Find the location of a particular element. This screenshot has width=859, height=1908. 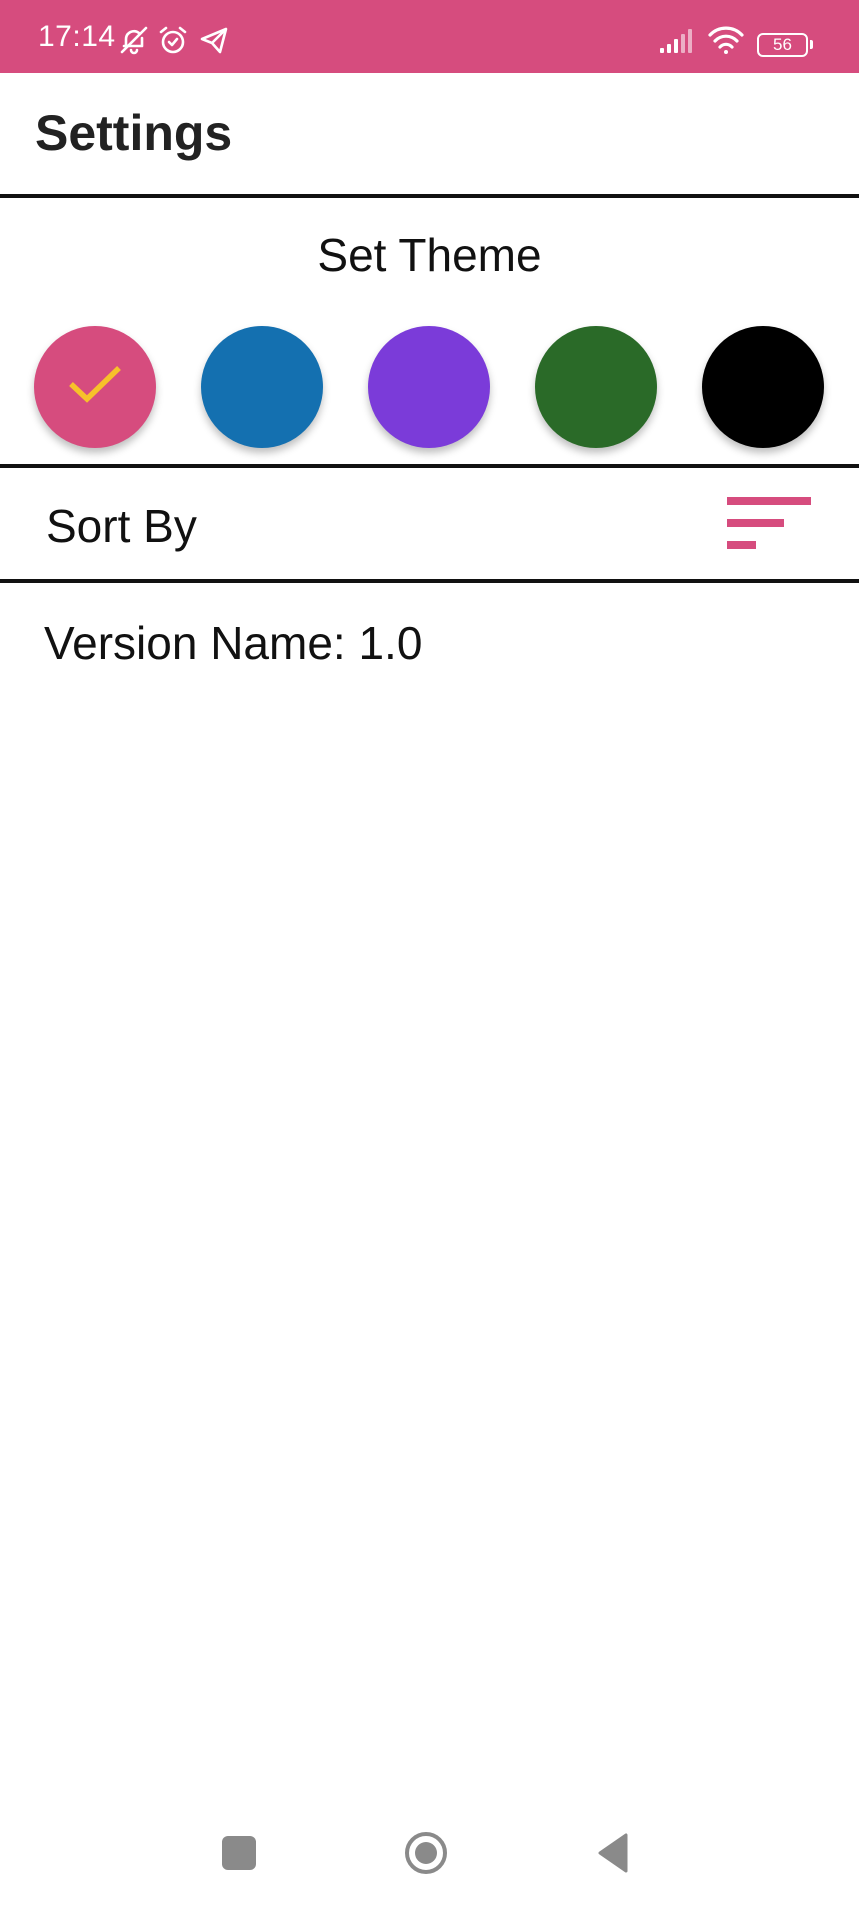

recent-apps-icon is located at coordinates (239, 1853).